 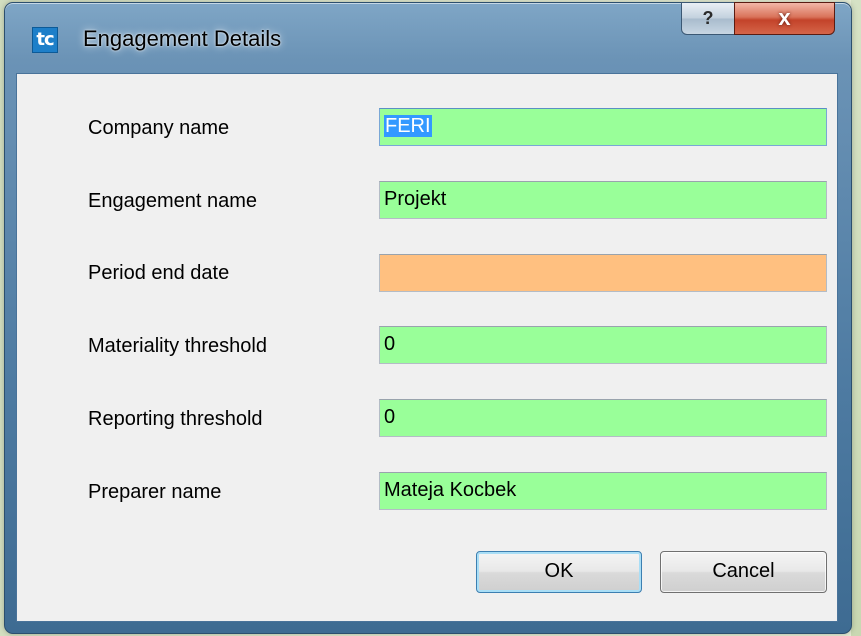 What do you see at coordinates (559, 572) in the screenshot?
I see `ok-button: OK` at bounding box center [559, 572].